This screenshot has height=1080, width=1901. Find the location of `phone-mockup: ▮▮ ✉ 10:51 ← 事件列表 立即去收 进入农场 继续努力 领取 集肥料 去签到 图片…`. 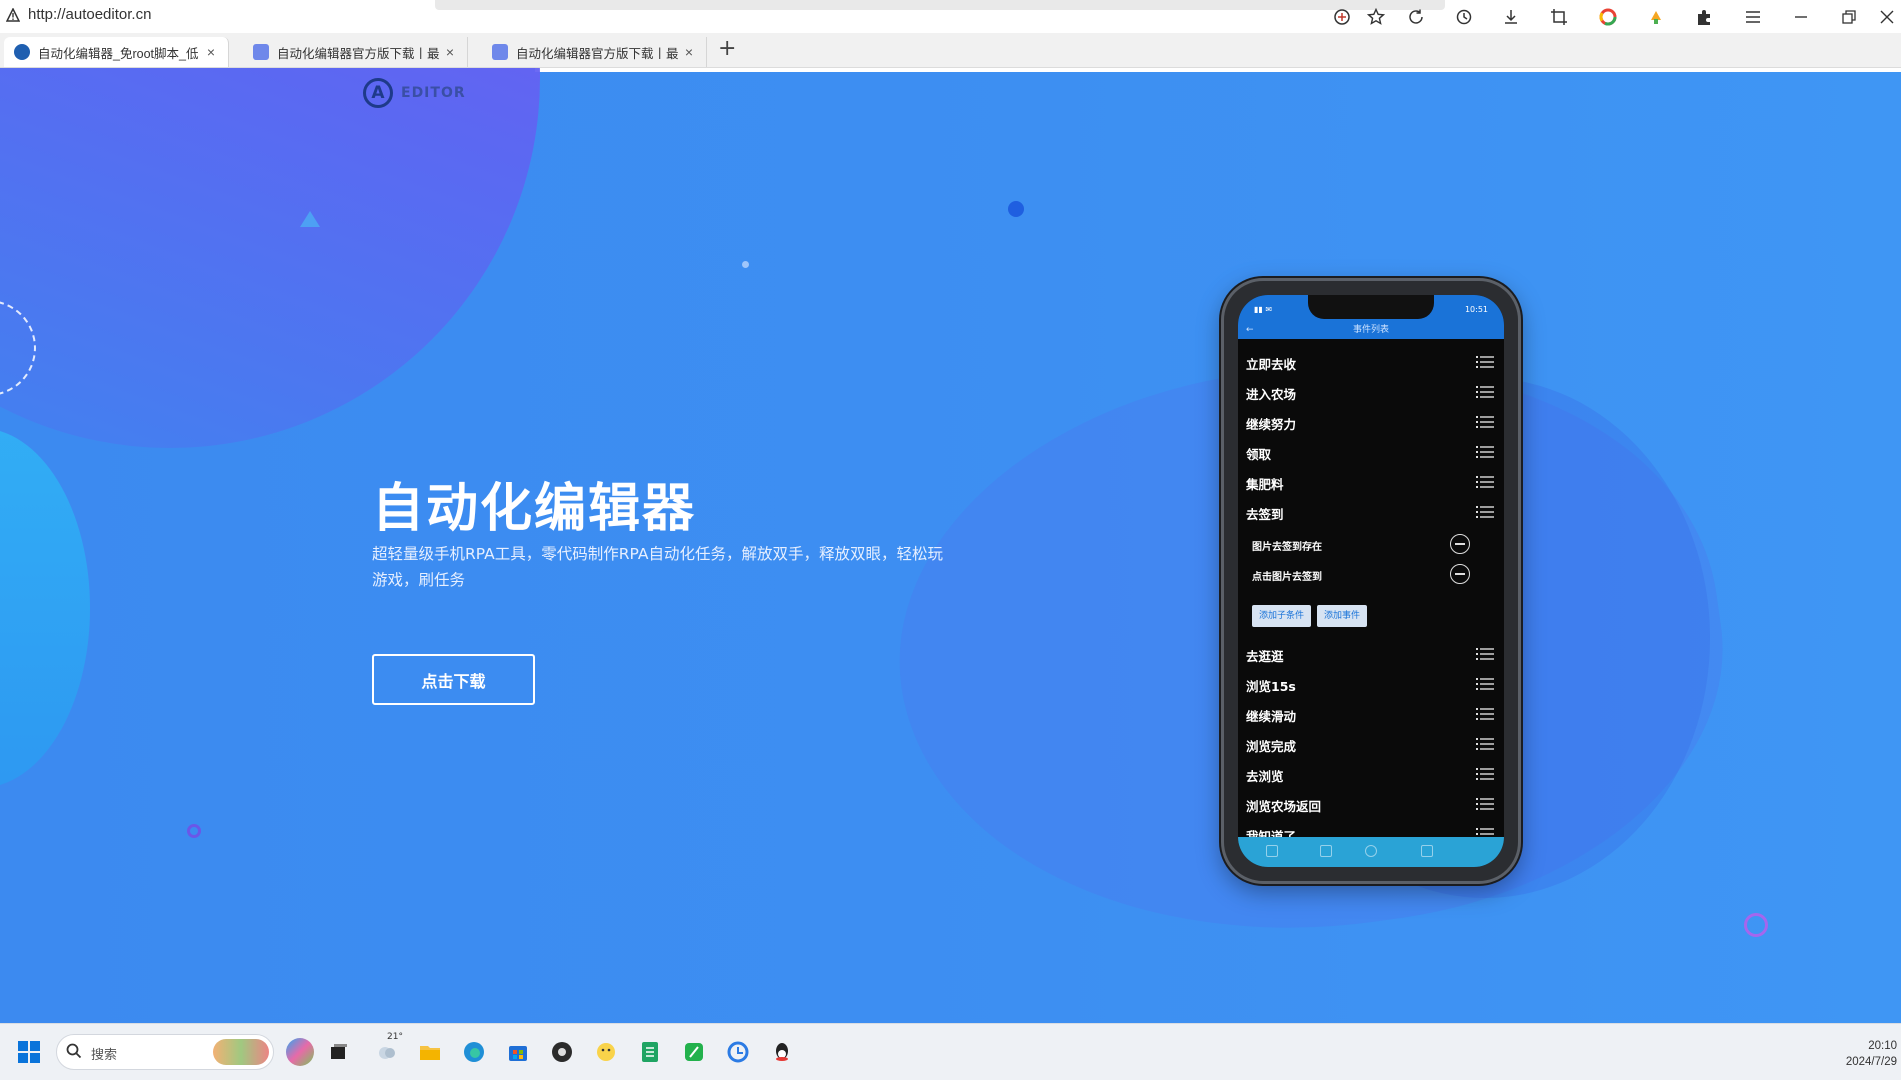

phone-mockup: ▮▮ ✉ 10:51 ← 事件列表 立即去收 进入农场 继续努力 领取 集肥料 去签到 图片… is located at coordinates (1371, 581).